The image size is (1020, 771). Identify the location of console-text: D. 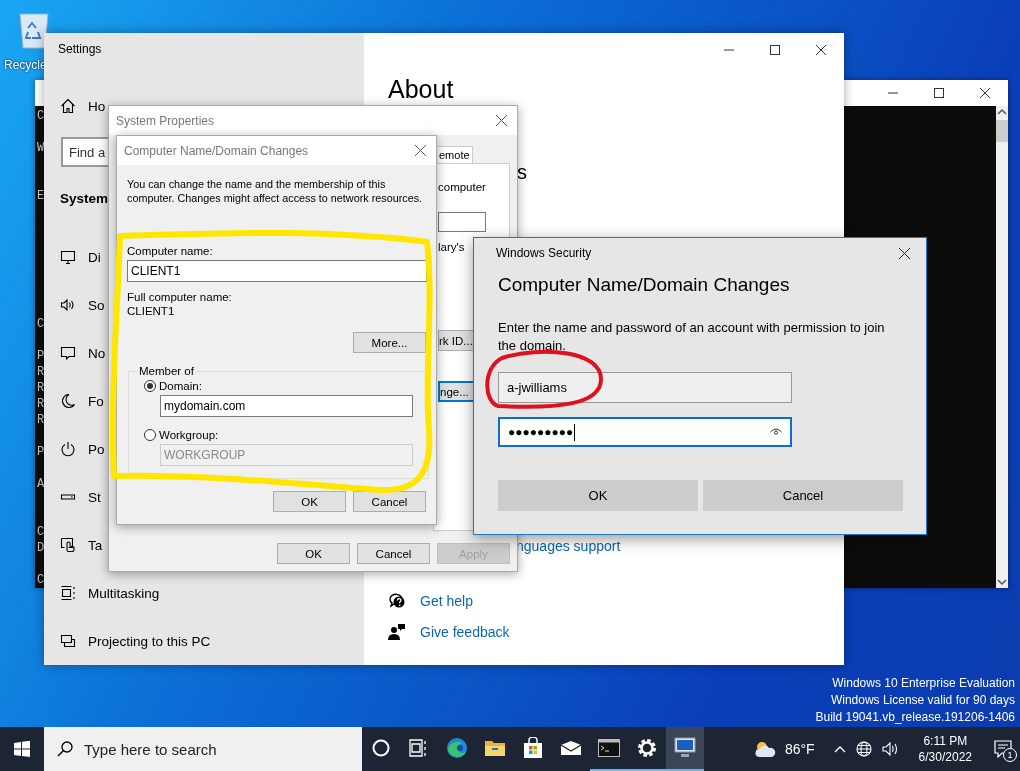
(41, 548).